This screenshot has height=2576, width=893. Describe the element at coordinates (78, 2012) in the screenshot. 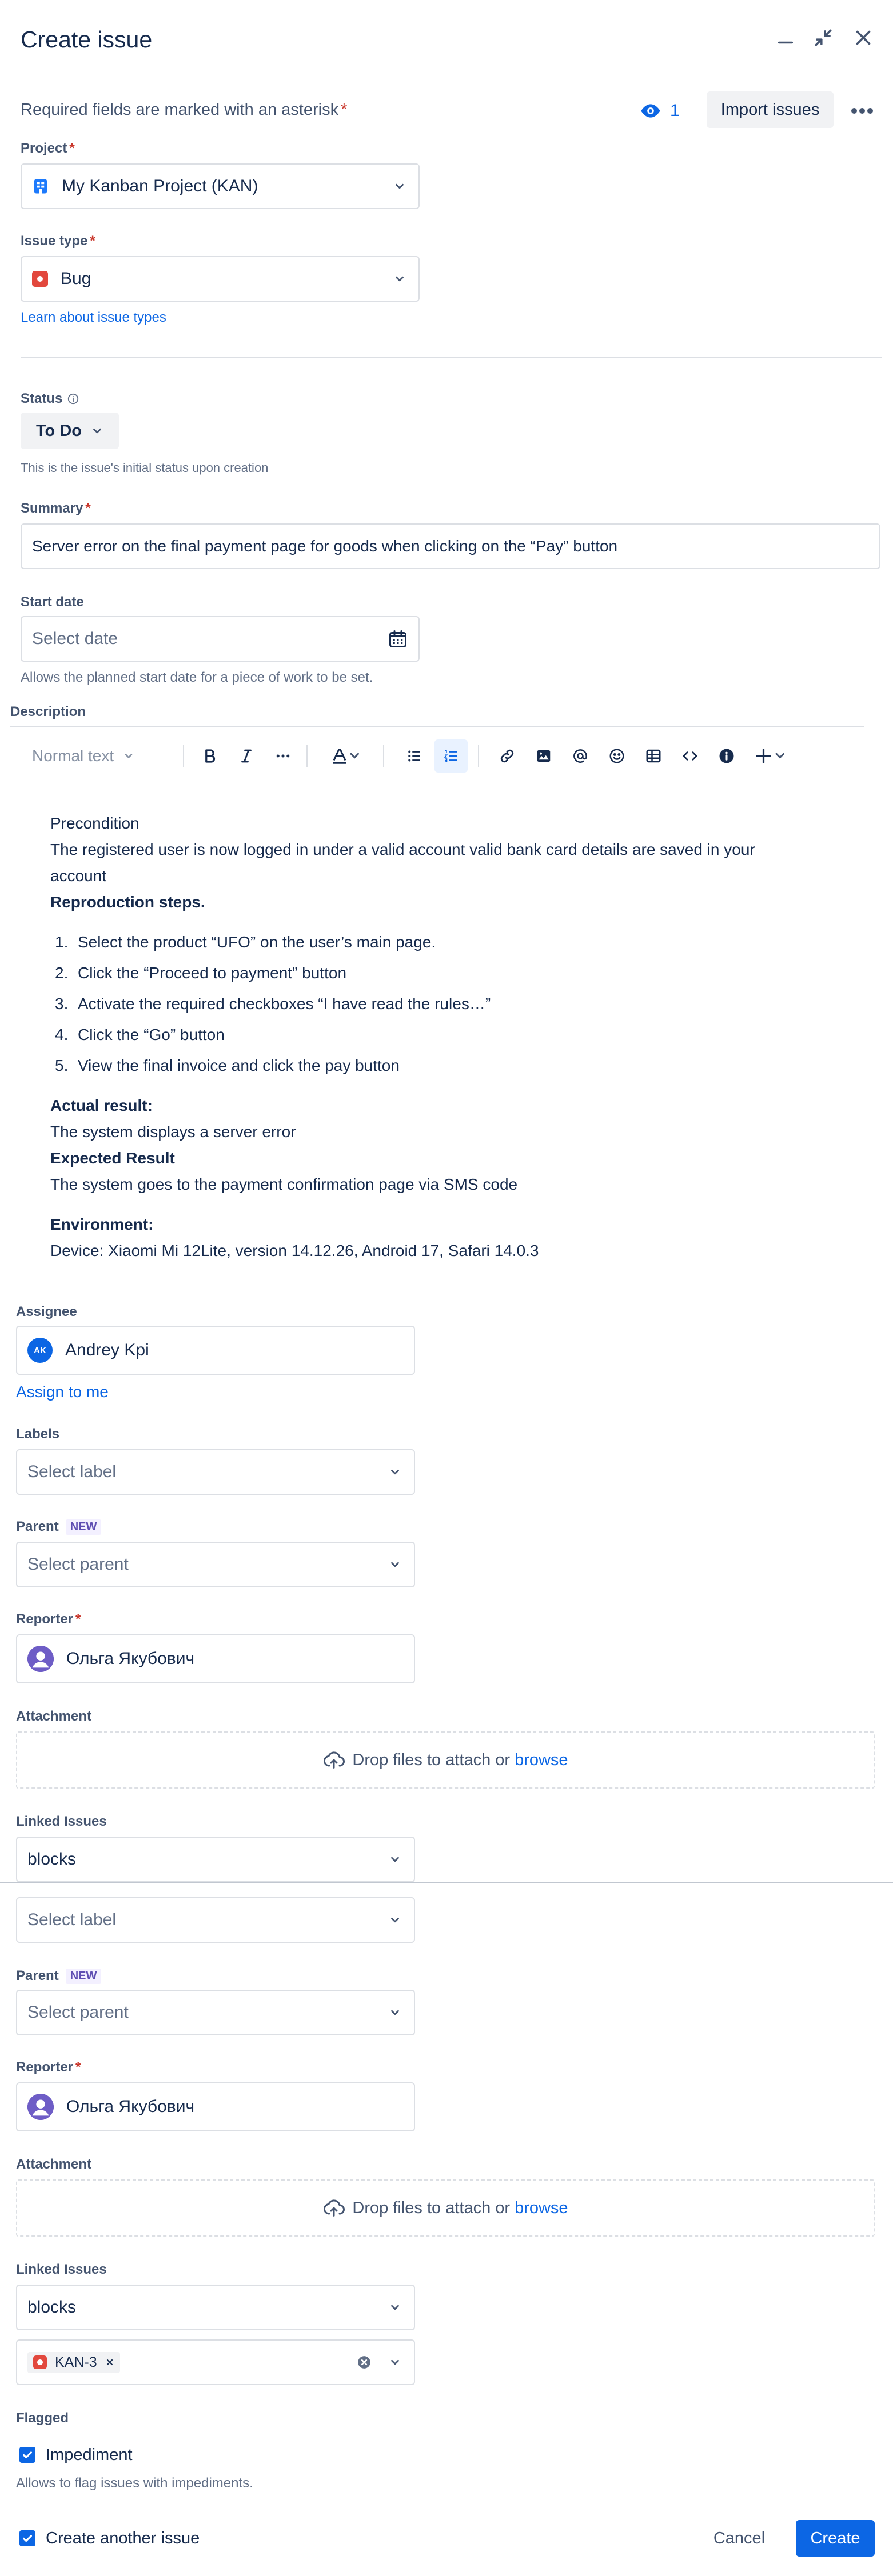

I see `parent-placeholder: Select parent` at that location.